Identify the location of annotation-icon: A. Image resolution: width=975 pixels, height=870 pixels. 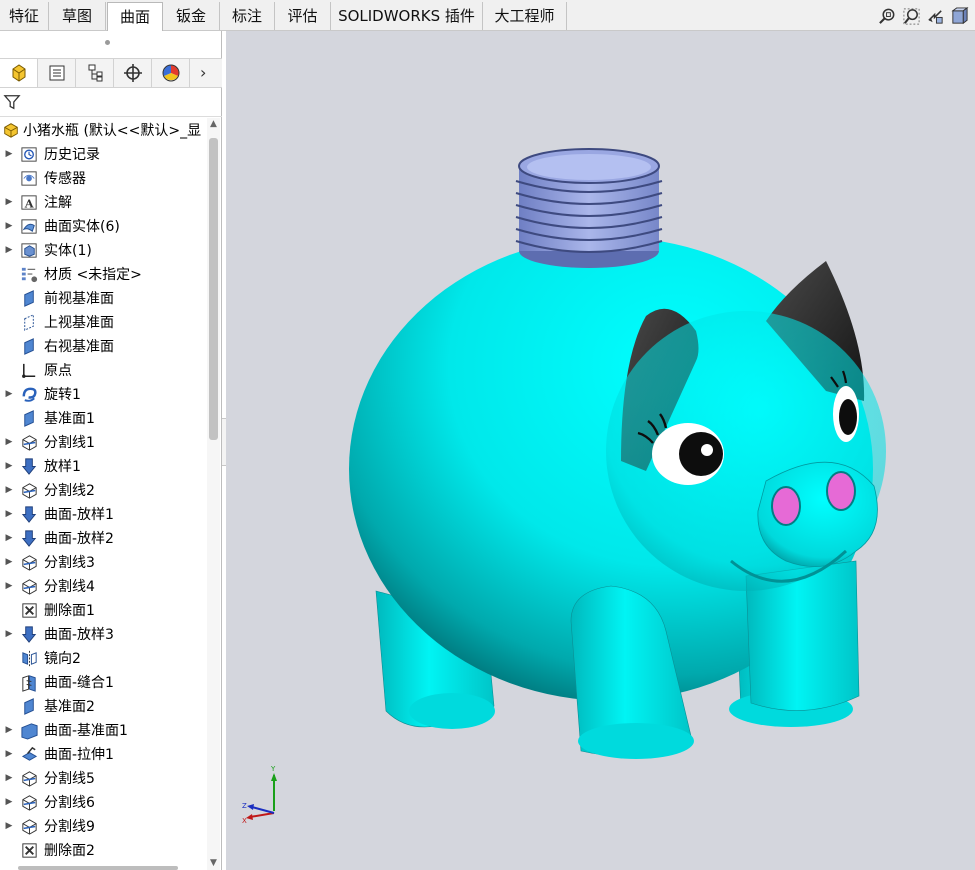
(29, 202).